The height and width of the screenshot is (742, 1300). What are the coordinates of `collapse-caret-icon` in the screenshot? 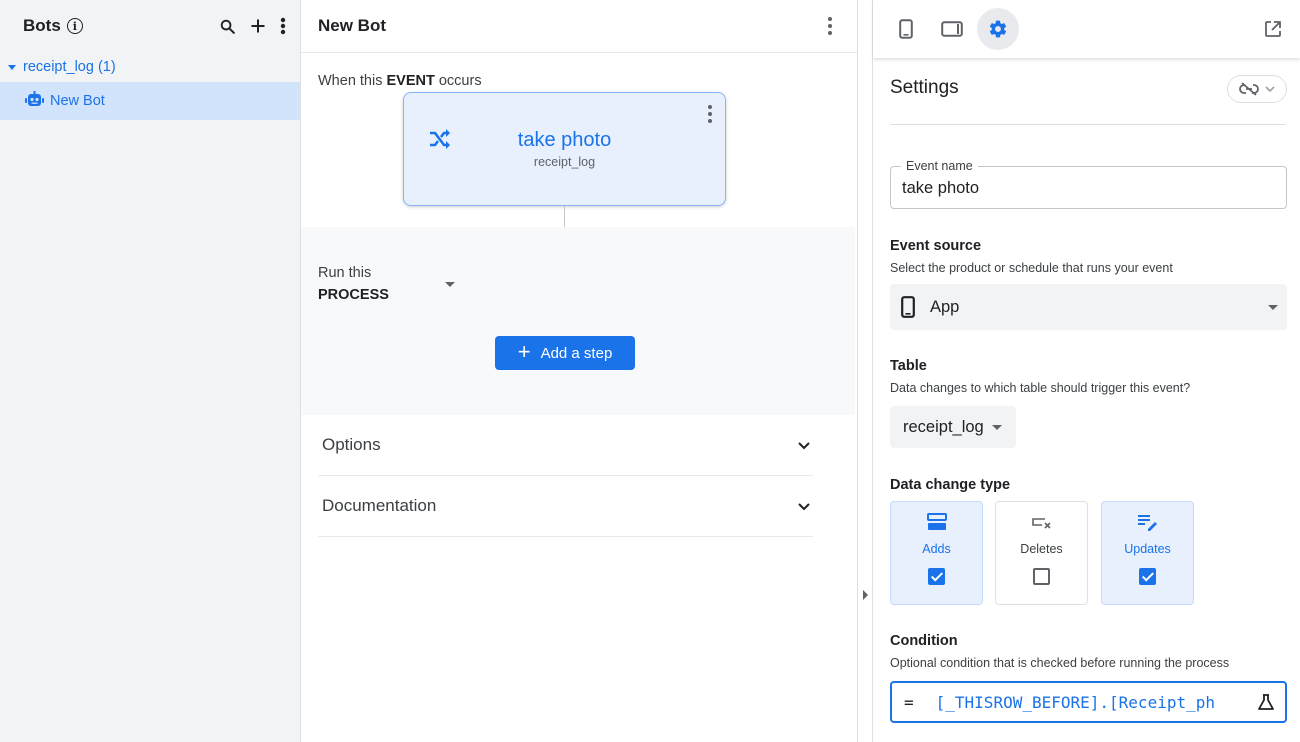 It's located at (865, 595).